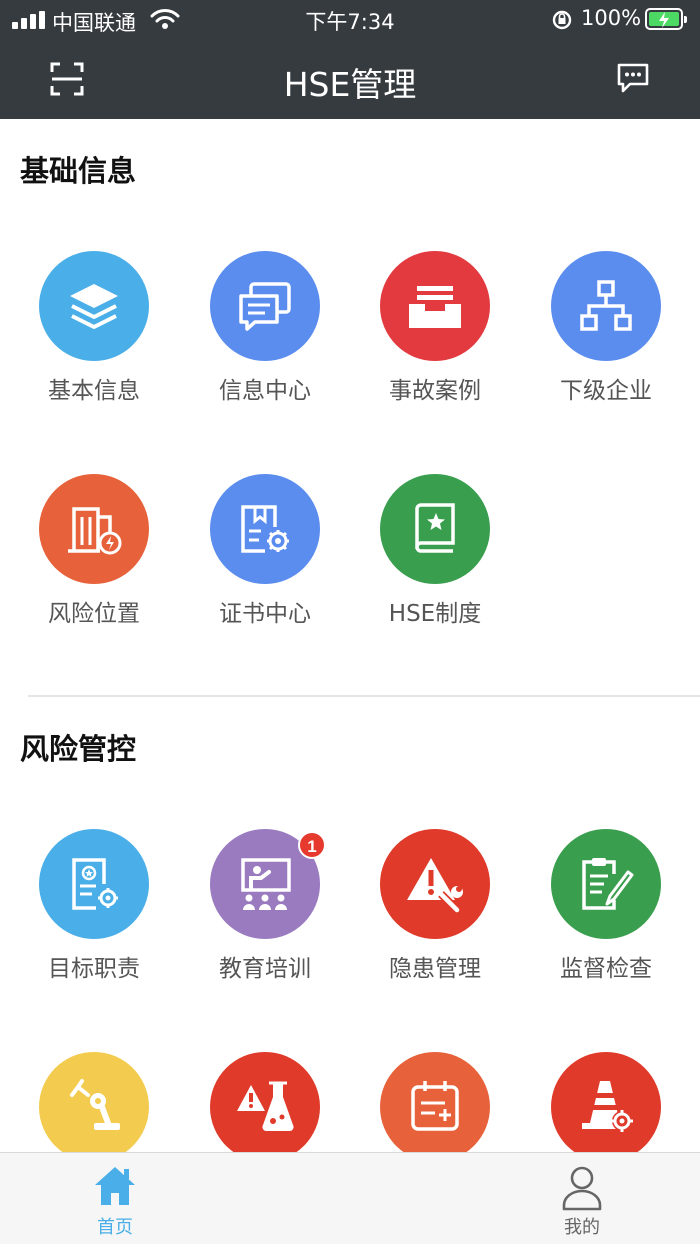  What do you see at coordinates (94, 306) in the screenshot?
I see `layers-icon` at bounding box center [94, 306].